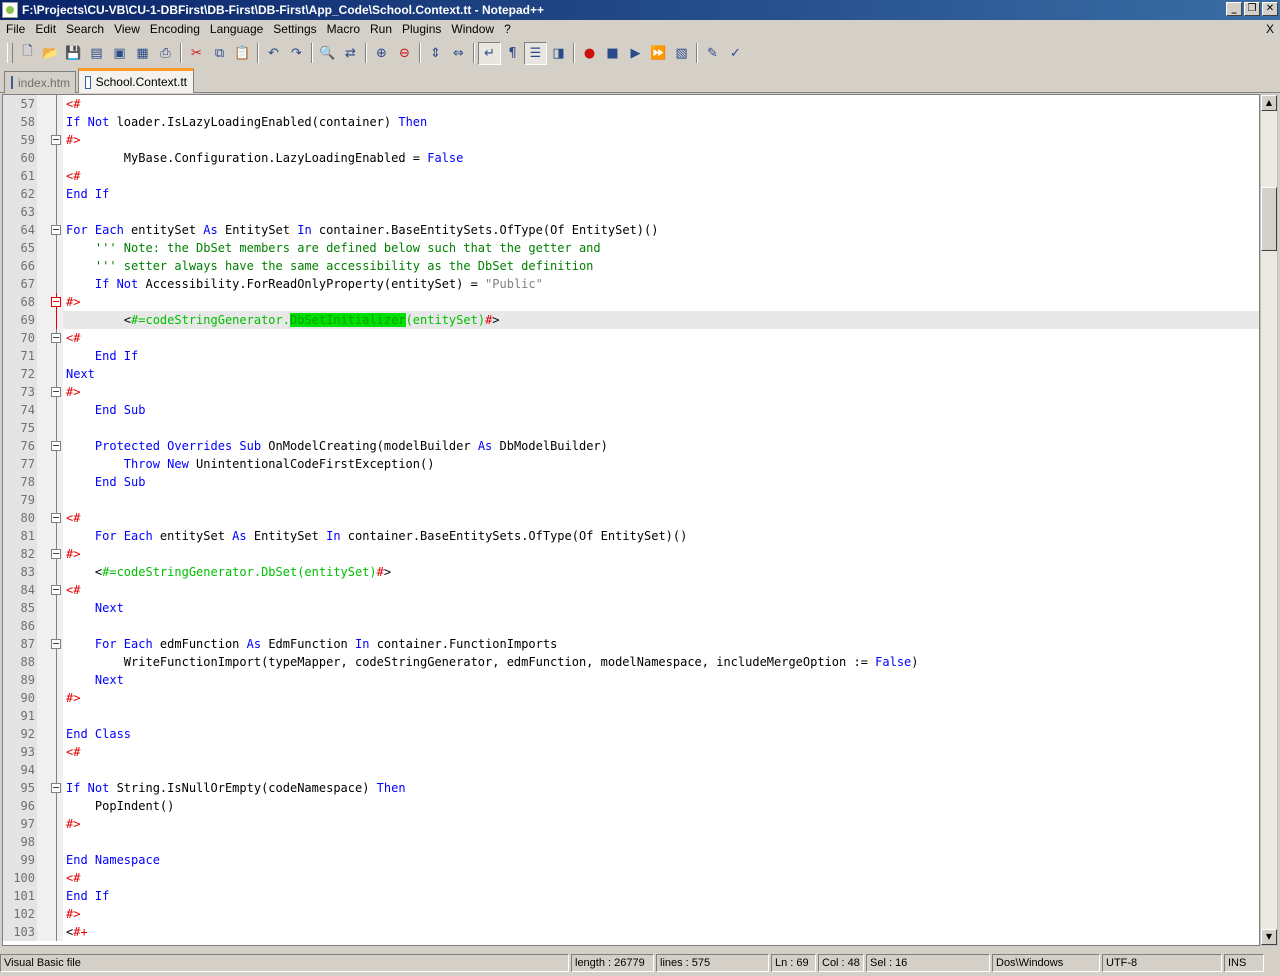 The width and height of the screenshot is (1280, 976). I want to click on menu-search: Search, so click(86, 29).